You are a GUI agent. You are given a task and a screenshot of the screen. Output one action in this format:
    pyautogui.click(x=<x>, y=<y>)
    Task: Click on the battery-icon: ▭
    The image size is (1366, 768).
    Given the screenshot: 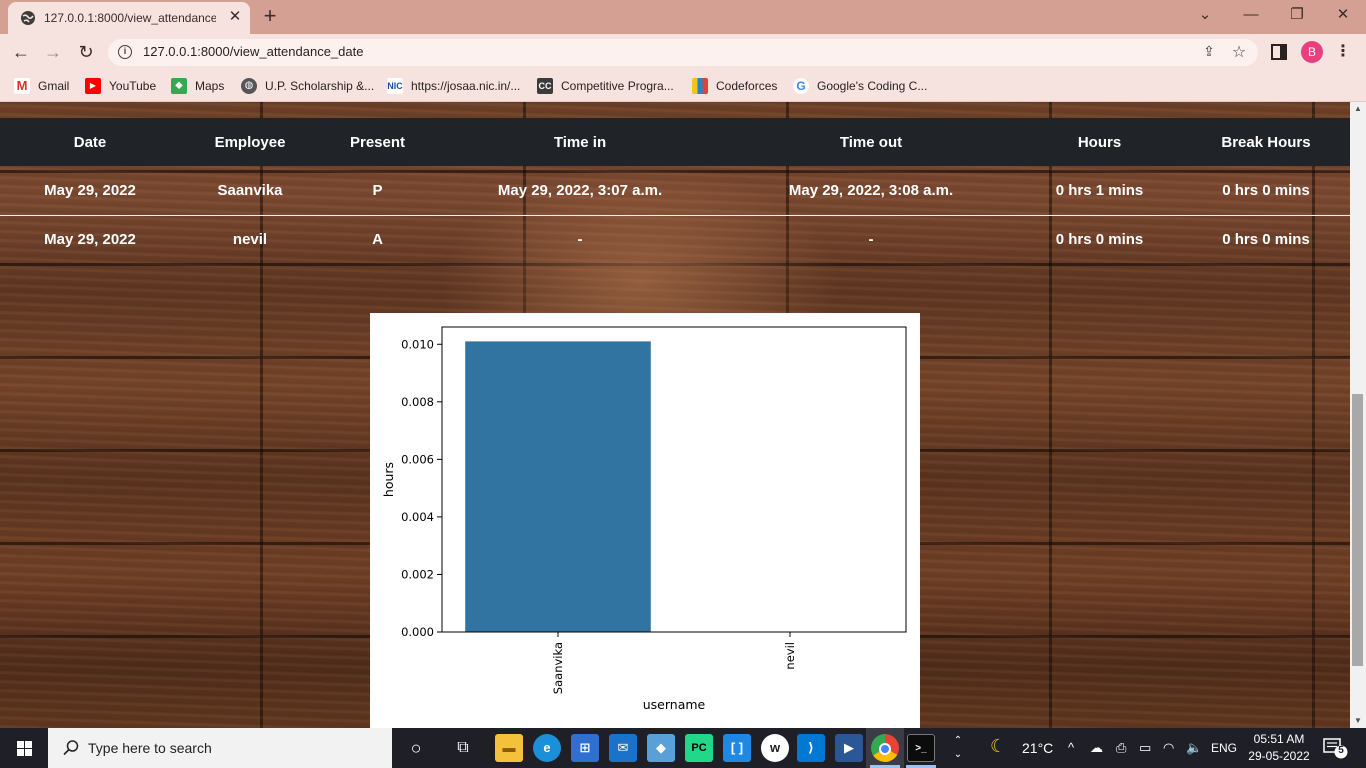 What is the action you would take?
    pyautogui.click(x=1145, y=748)
    